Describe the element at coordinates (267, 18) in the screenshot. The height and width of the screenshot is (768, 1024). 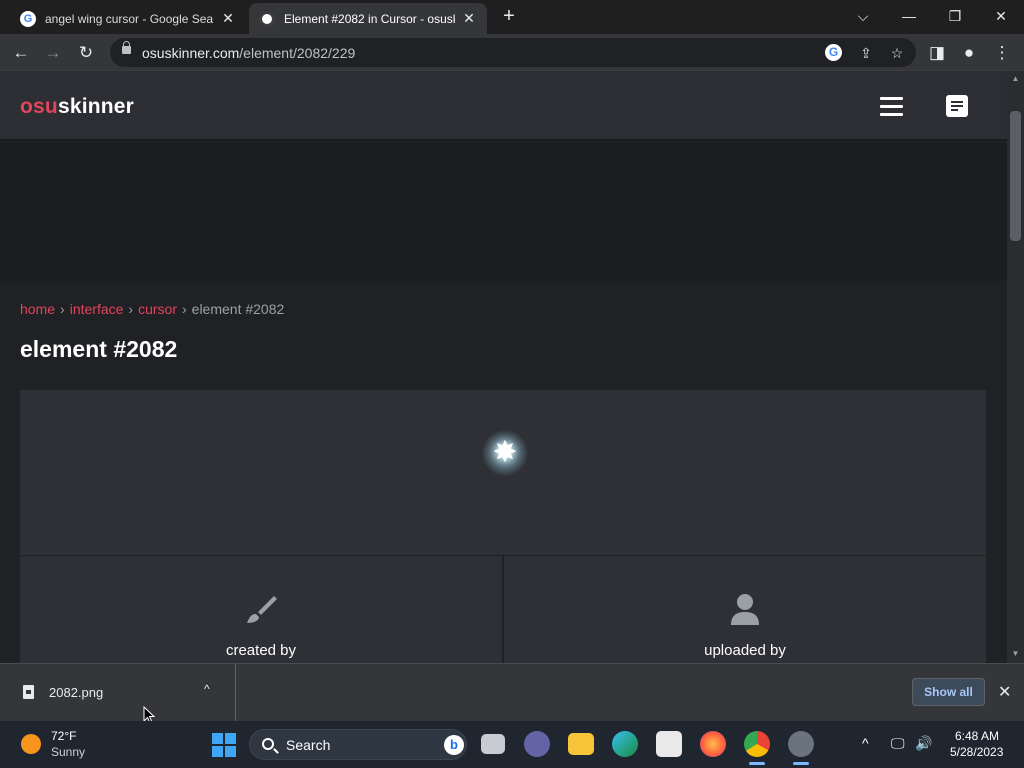
I see `osuskinner-icon` at that location.